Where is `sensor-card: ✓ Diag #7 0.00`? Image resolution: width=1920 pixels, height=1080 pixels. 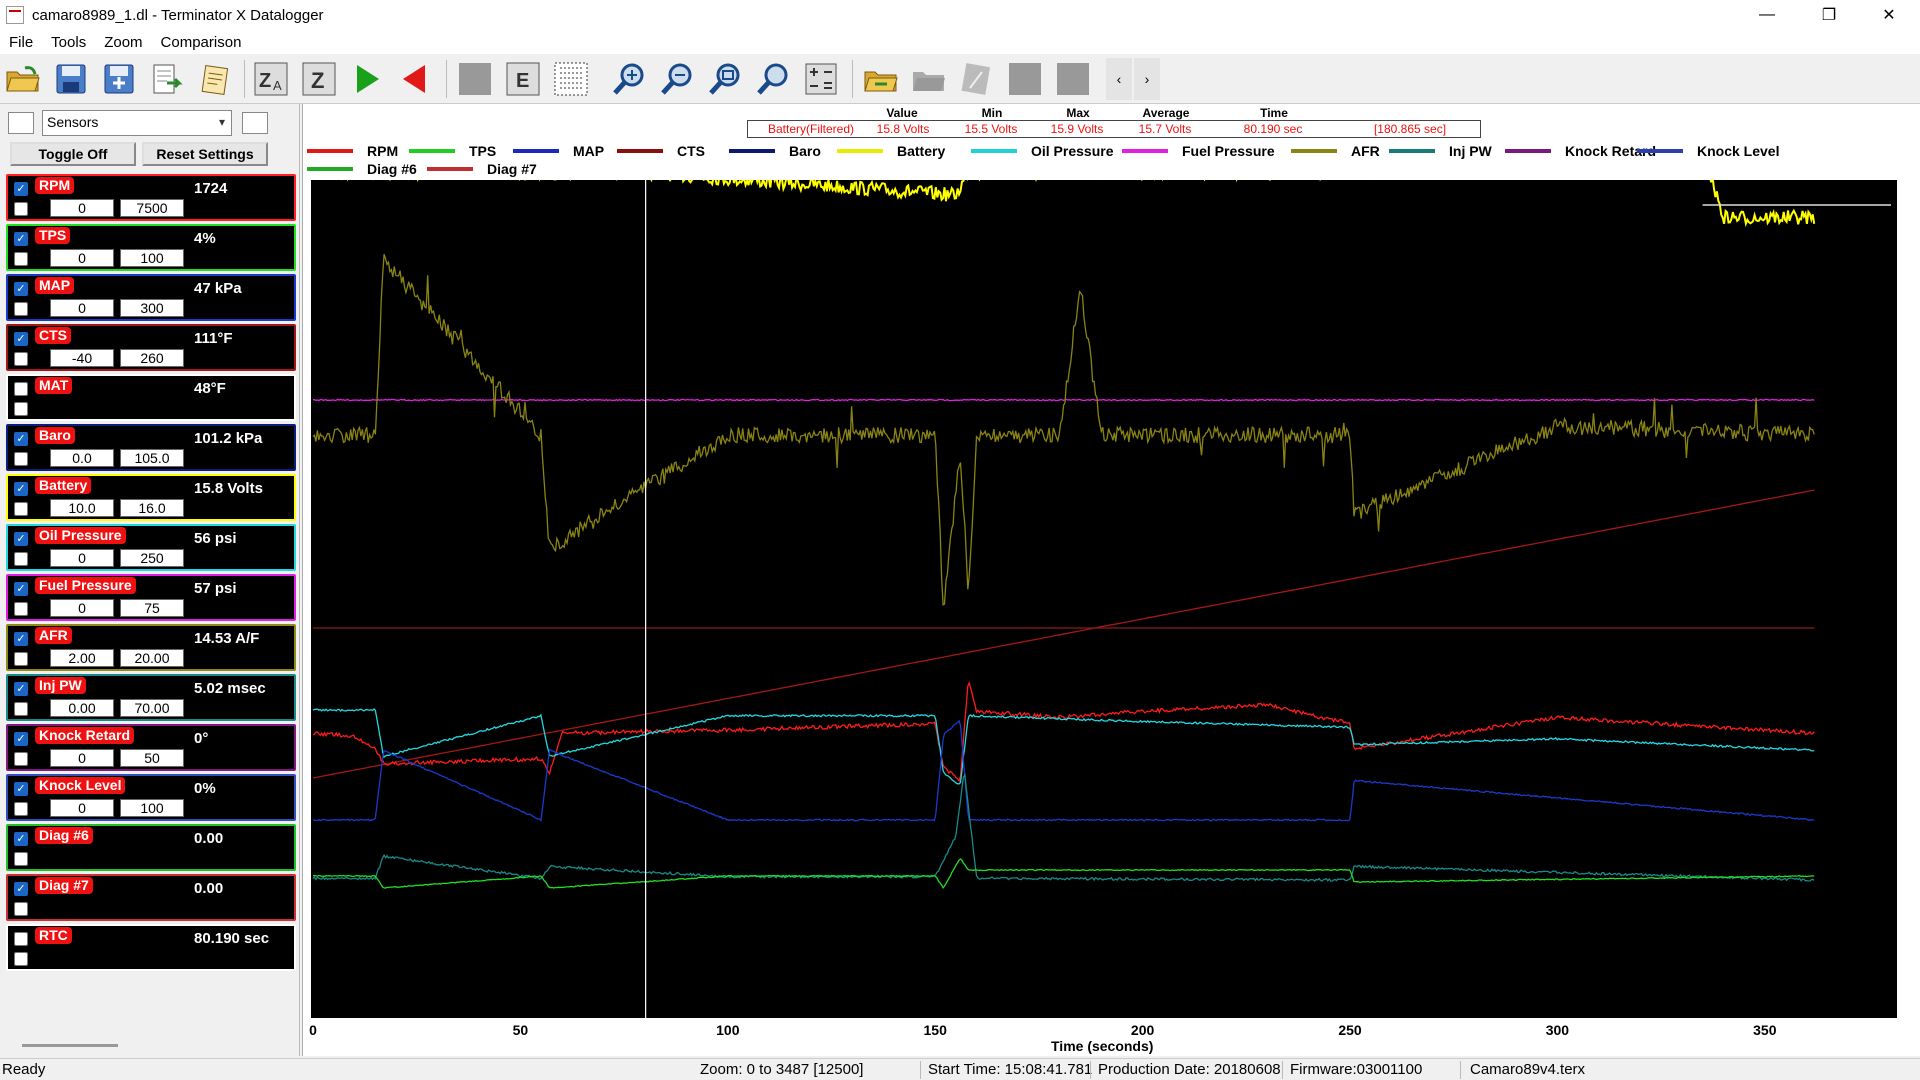 sensor-card: ✓ Diag #7 0.00 is located at coordinates (151, 897).